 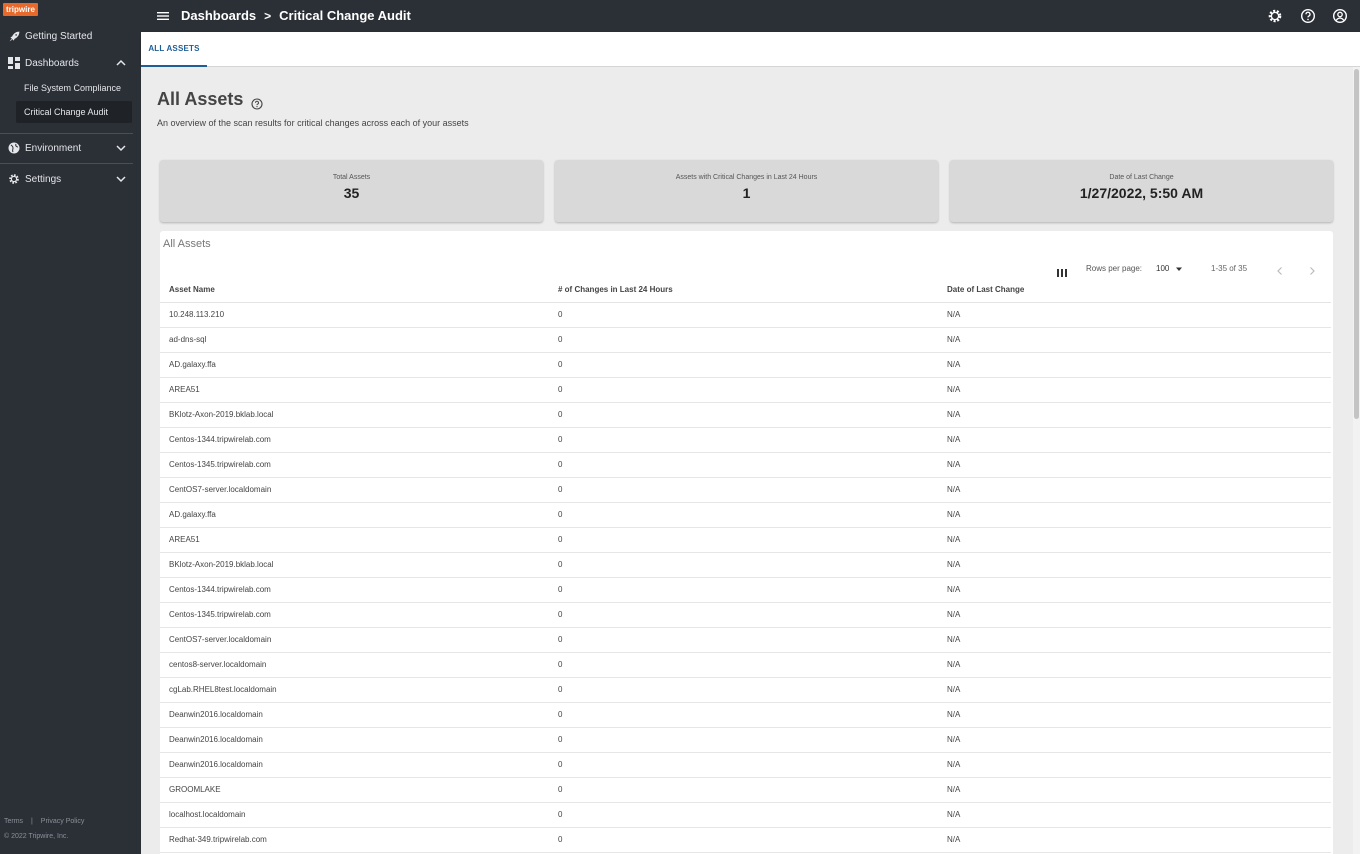 I want to click on column-header-changes-24h: # of Changes in Last 24 Hours, so click(x=743, y=290).